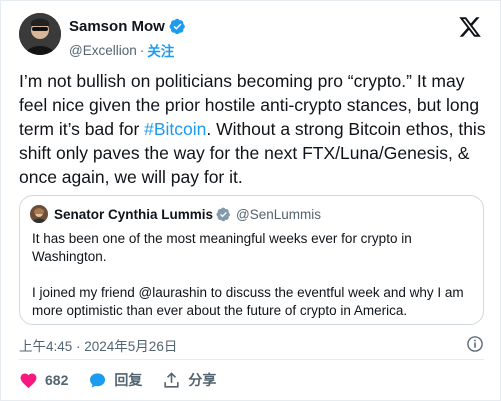  Describe the element at coordinates (278, 214) in the screenshot. I see `quoted-author-handle: @SenLummis` at that location.